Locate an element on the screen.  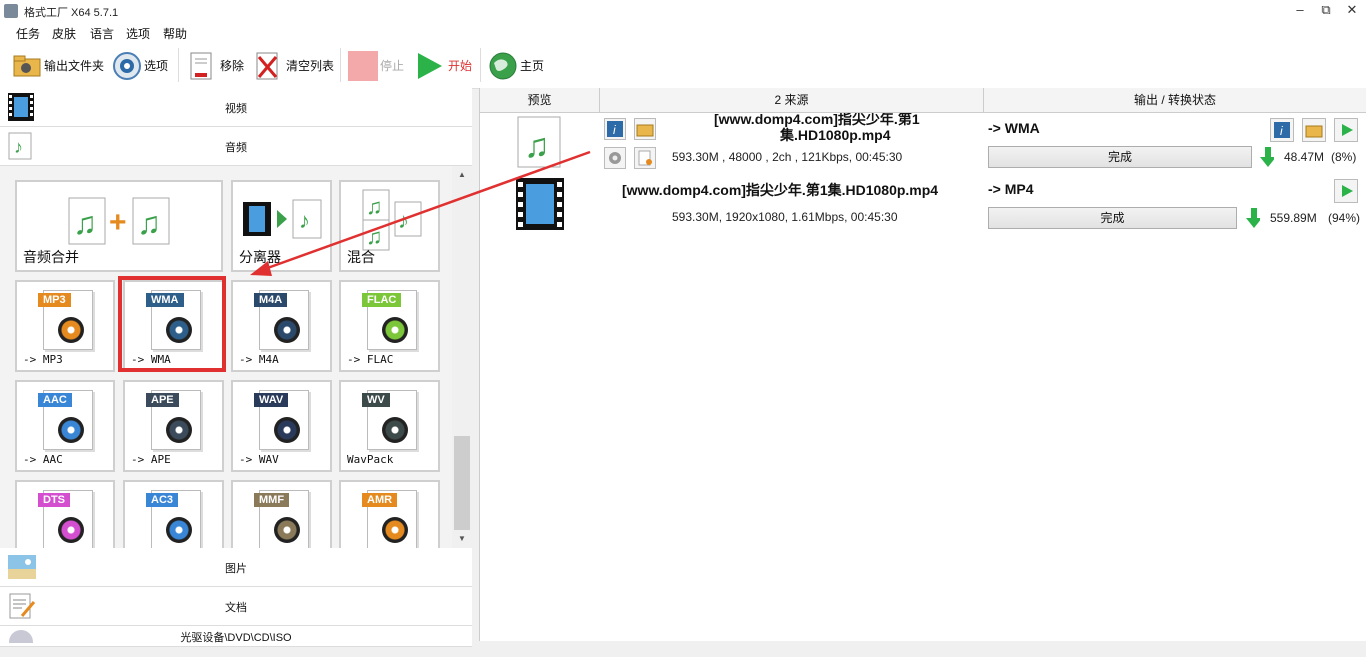
start-button: 开始 is located at coordinates (444, 65).